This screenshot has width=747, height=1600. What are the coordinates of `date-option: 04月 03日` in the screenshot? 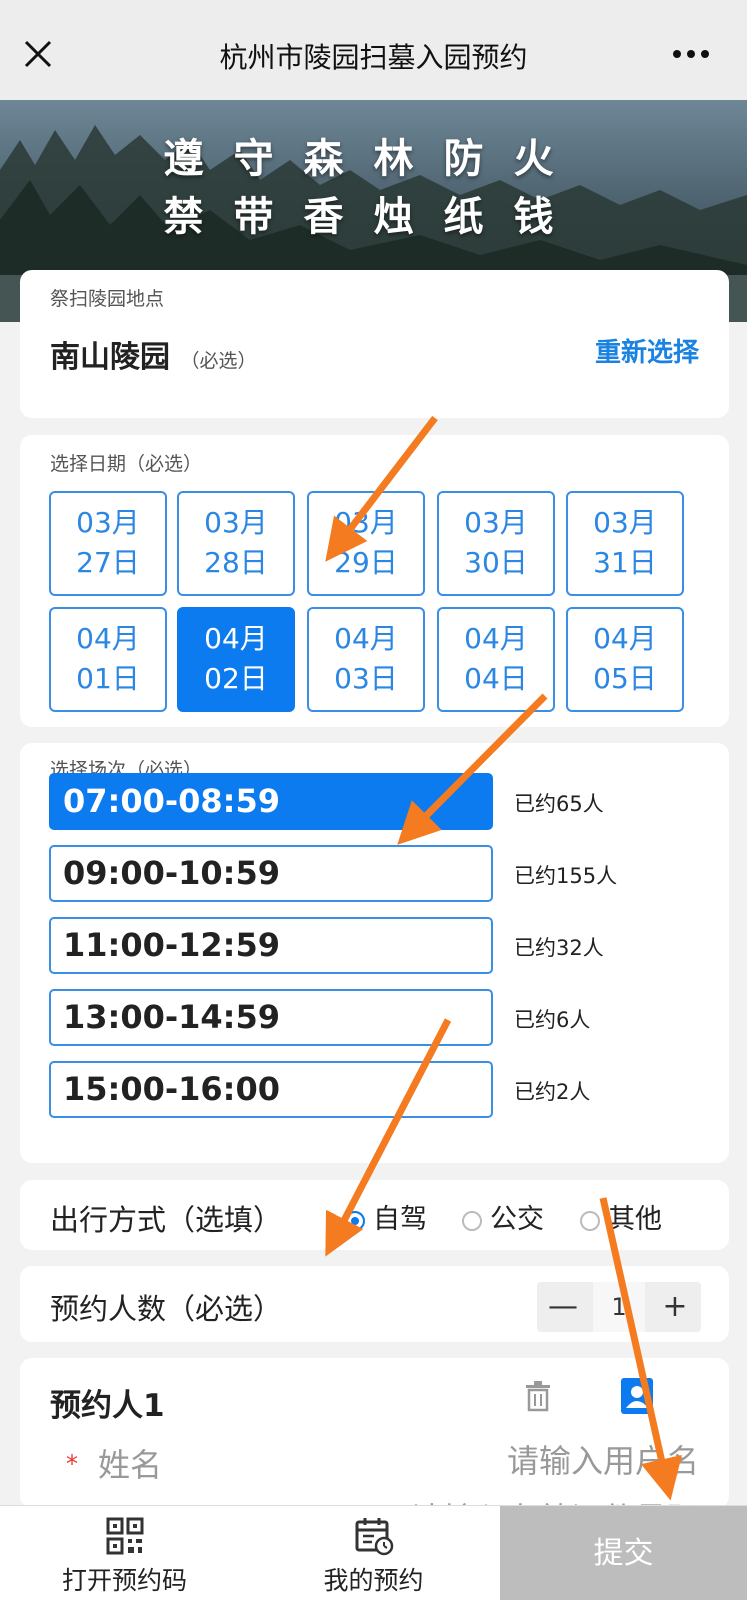 It's located at (366, 659).